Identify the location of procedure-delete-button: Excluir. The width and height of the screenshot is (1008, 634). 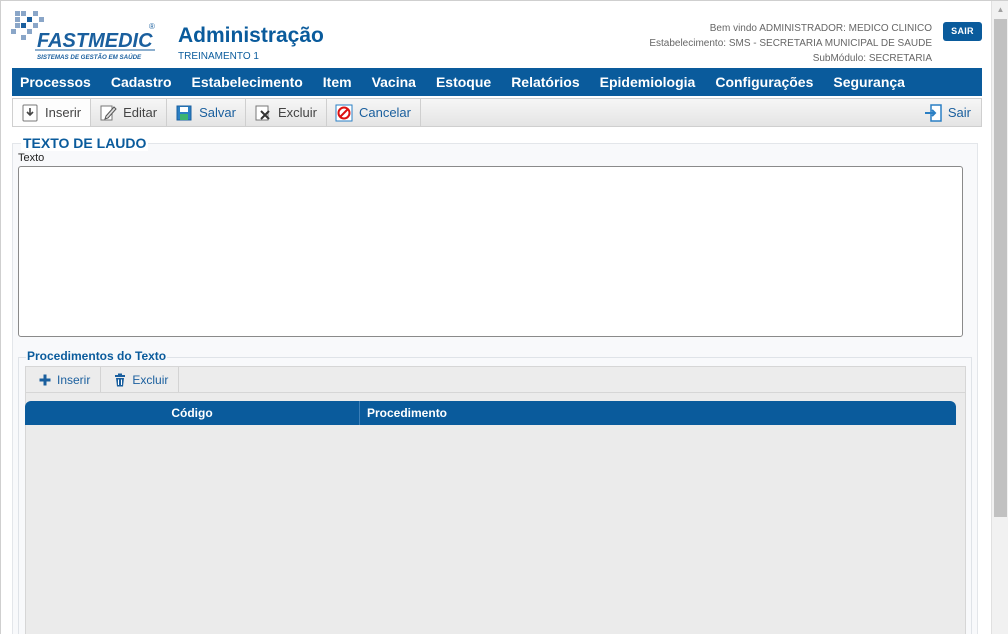
(140, 379).